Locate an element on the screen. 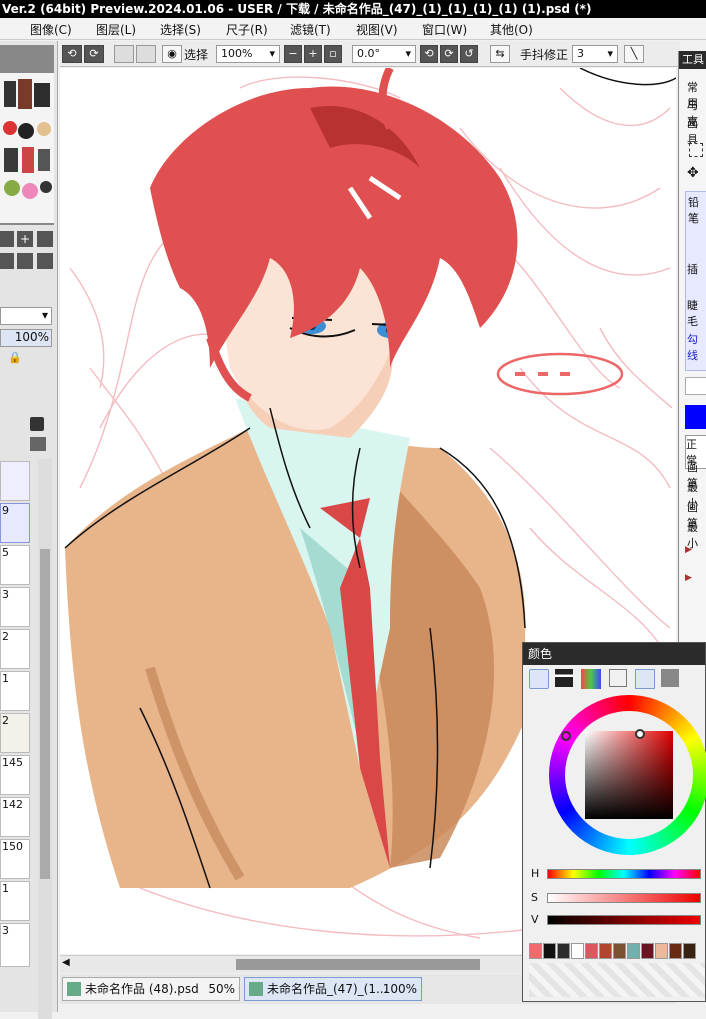  color-wheel-tab-icon is located at coordinates (539, 679).